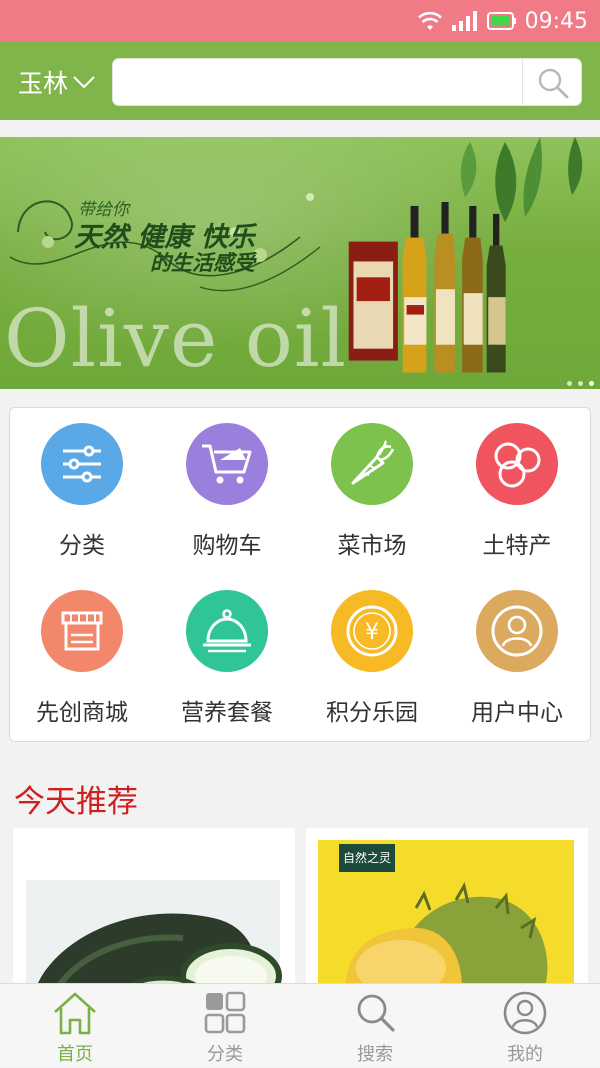 This screenshot has height=1068, width=600. I want to click on tab-search: 搜索, so click(375, 1026).